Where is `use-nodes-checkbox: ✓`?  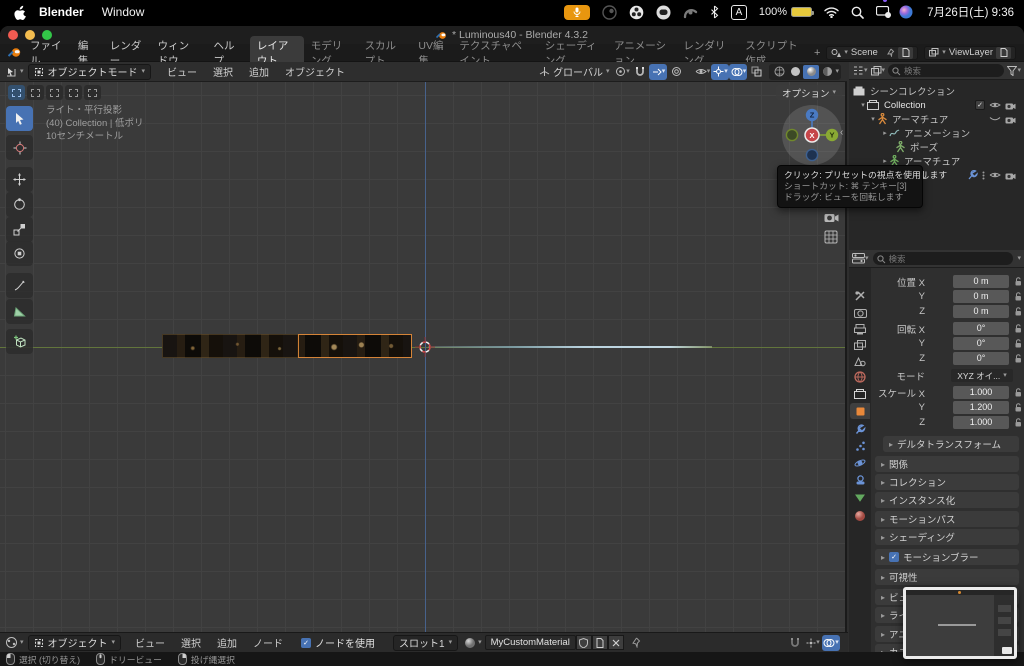
use-nodes-checkbox: ✓ is located at coordinates (306, 642).